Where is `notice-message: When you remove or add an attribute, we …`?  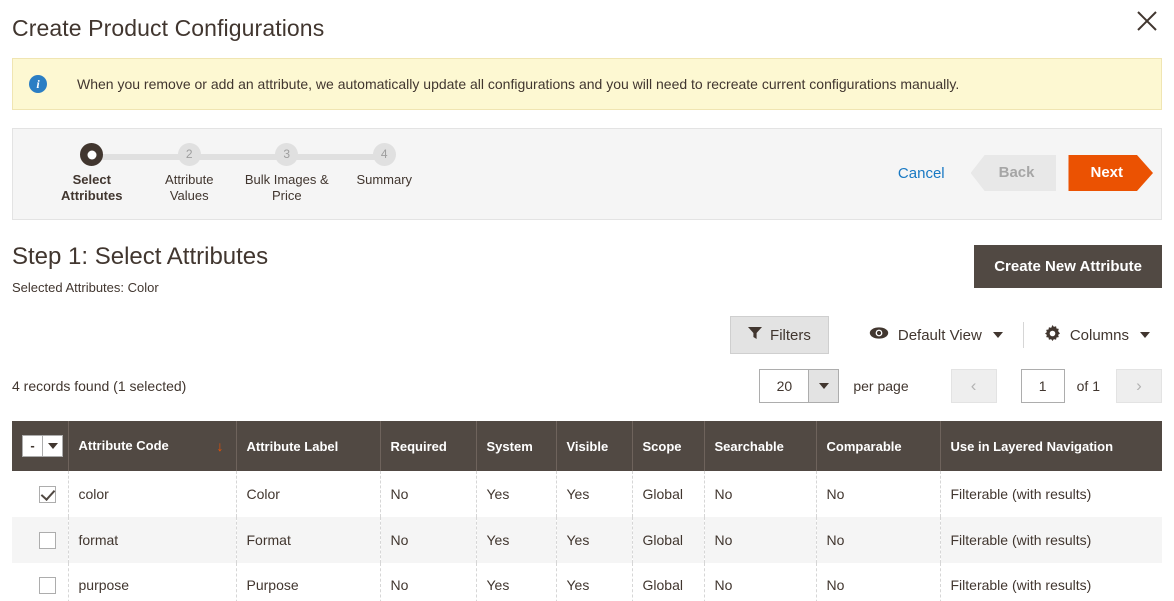 notice-message: When you remove or add an attribute, we … is located at coordinates (518, 84).